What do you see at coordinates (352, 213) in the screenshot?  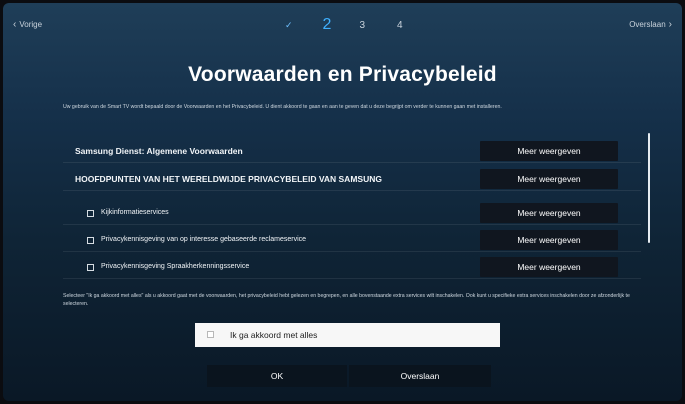 I see `terms-row: Kijkinformatieservices Meer weergeven` at bounding box center [352, 213].